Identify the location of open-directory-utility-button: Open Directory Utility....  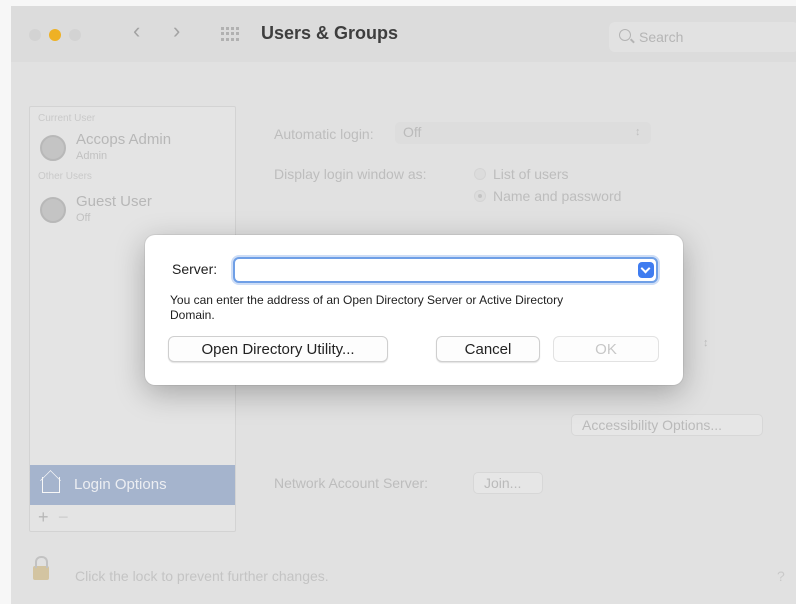
(278, 349).